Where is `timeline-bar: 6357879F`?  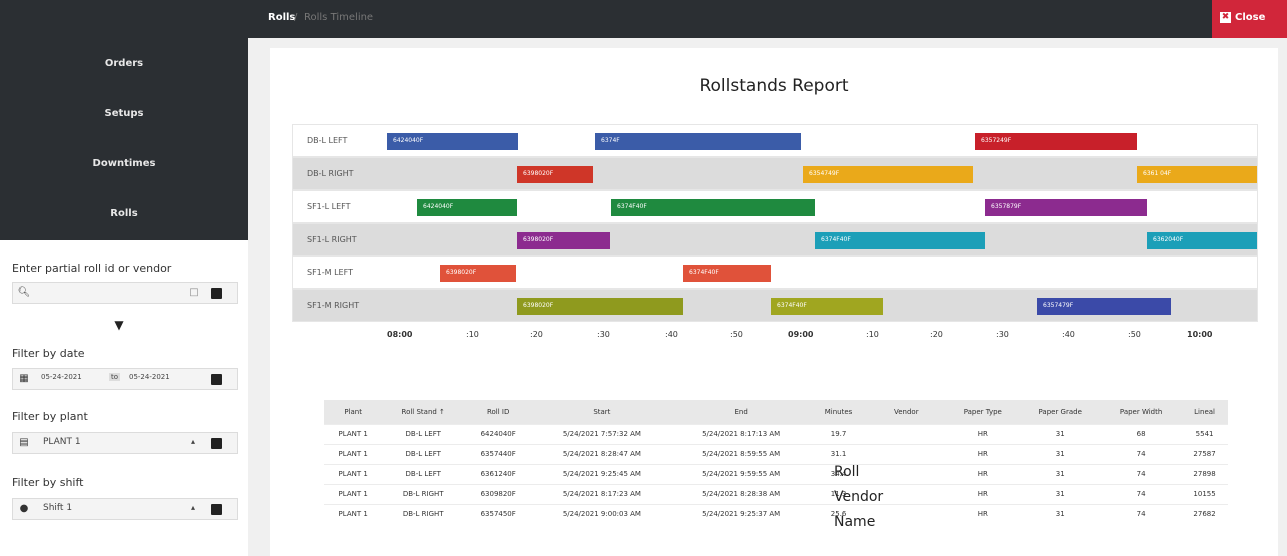 timeline-bar: 6357879F is located at coordinates (1066, 207).